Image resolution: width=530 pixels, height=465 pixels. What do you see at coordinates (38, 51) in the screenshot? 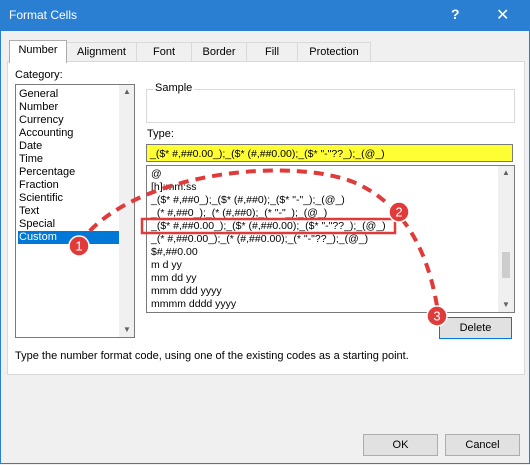
I see `tab-number: Number` at bounding box center [38, 51].